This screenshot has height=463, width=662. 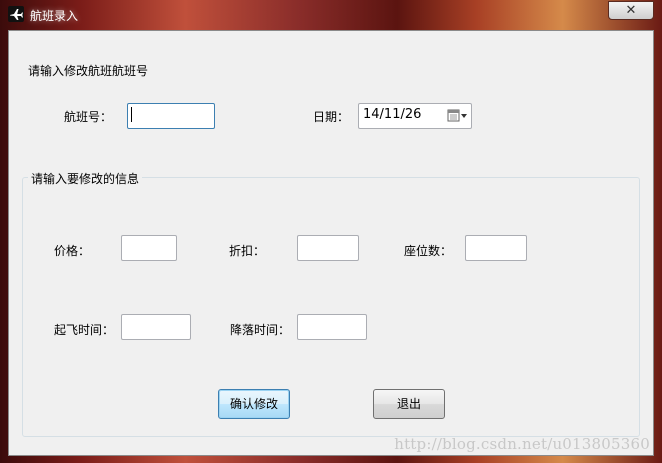 I want to click on watermark: http://blog.csdn.net/u013805360, so click(x=522, y=444).